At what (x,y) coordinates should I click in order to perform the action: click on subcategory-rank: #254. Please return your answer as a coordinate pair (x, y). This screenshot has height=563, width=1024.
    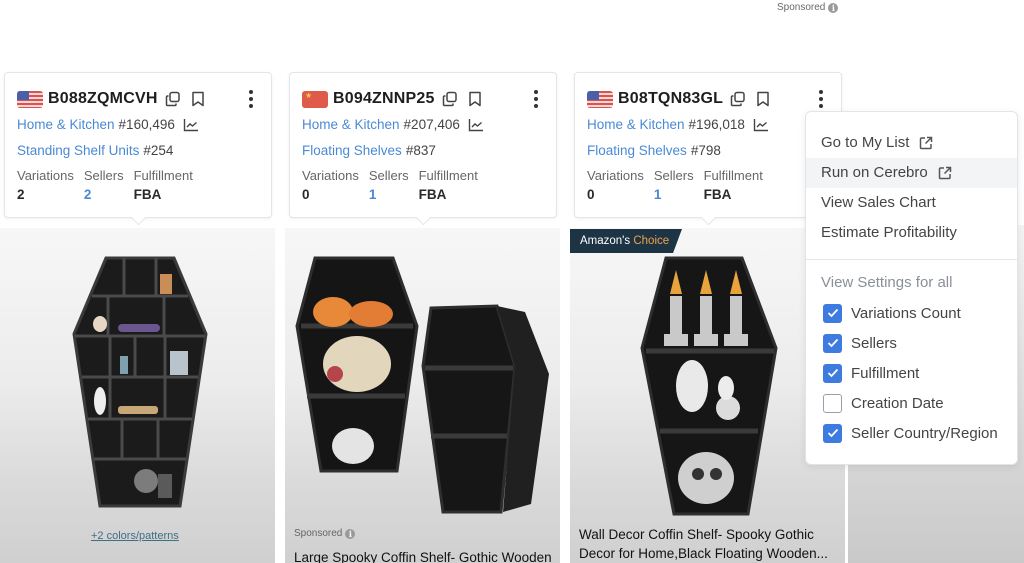
    Looking at the image, I should click on (158, 150).